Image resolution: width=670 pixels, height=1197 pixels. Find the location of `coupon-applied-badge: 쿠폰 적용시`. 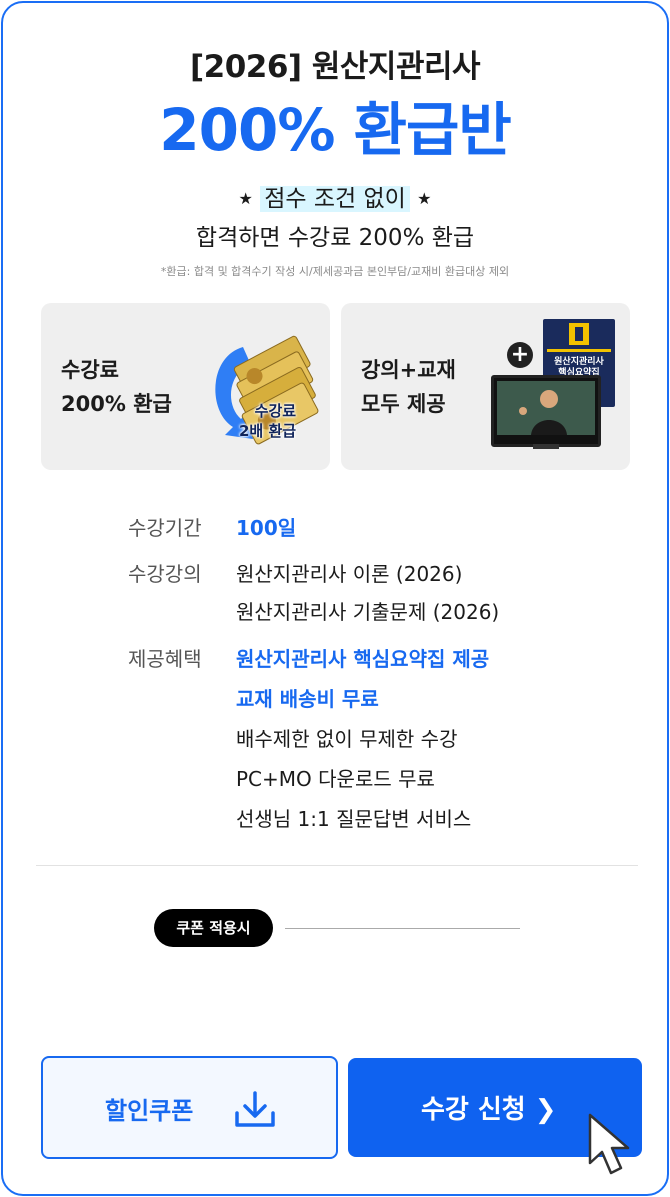

coupon-applied-badge: 쿠폰 적용시 is located at coordinates (213, 928).